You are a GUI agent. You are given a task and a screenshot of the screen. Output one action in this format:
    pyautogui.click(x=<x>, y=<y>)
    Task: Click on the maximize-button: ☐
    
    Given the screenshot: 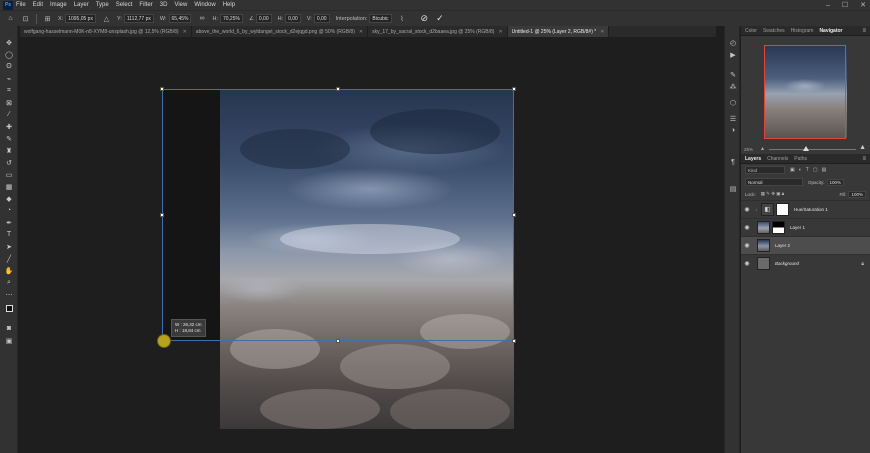 What is the action you would take?
    pyautogui.click(x=845, y=5)
    